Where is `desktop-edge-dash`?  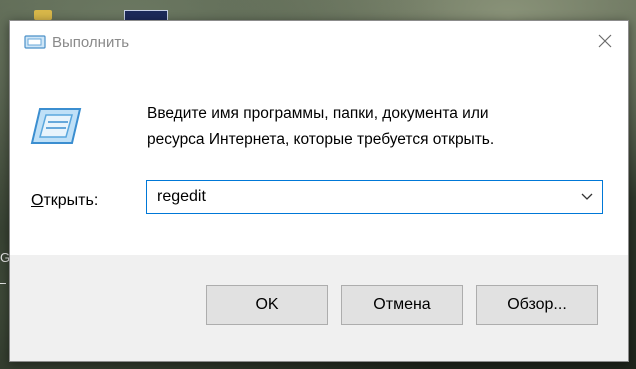 desktop-edge-dash is located at coordinates (3, 283).